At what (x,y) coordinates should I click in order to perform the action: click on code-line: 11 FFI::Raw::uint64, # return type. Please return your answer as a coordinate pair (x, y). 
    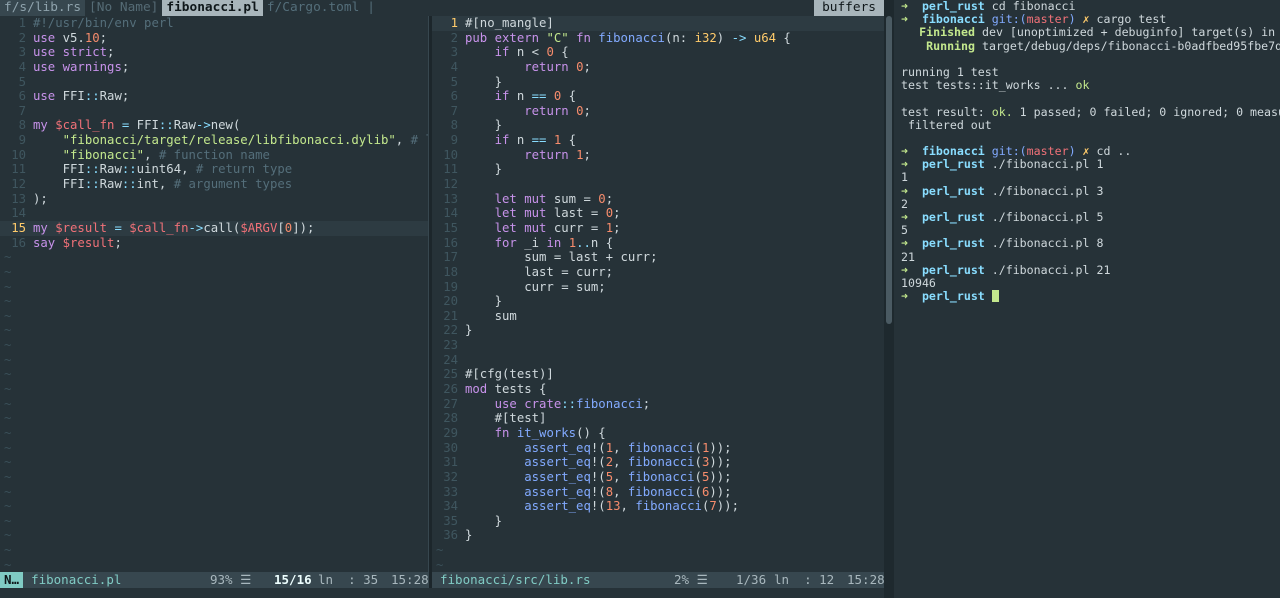
    Looking at the image, I should click on (214, 169).